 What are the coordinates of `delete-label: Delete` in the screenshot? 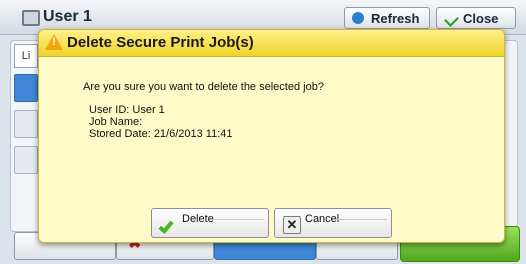 It's located at (198, 219).